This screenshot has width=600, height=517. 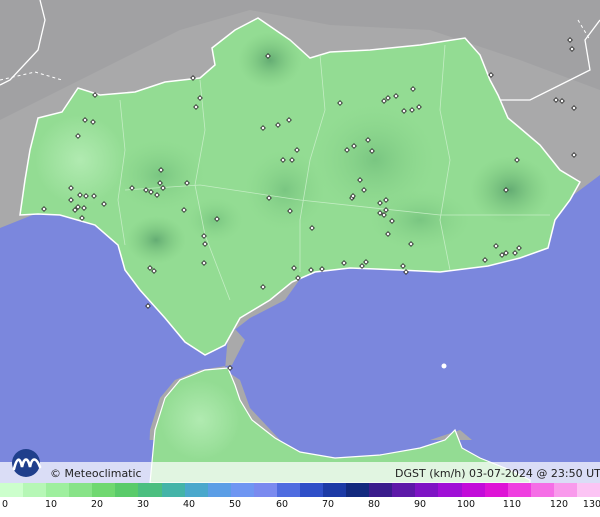 What do you see at coordinates (97, 504) in the screenshot?
I see `legend-tick-label: 20` at bounding box center [97, 504].